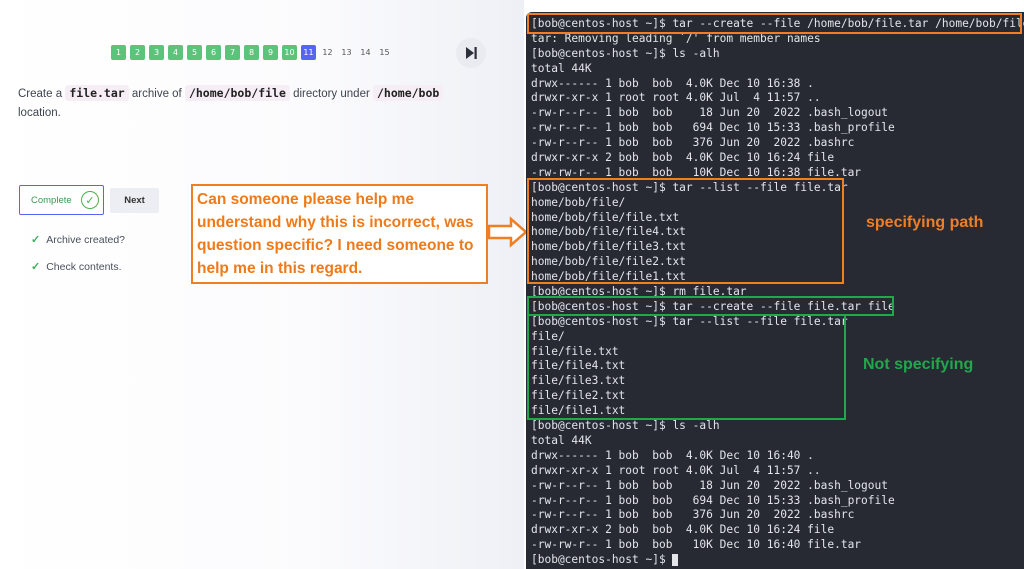  What do you see at coordinates (97, 93) in the screenshot?
I see `task-code-archive: file.tar` at bounding box center [97, 93].